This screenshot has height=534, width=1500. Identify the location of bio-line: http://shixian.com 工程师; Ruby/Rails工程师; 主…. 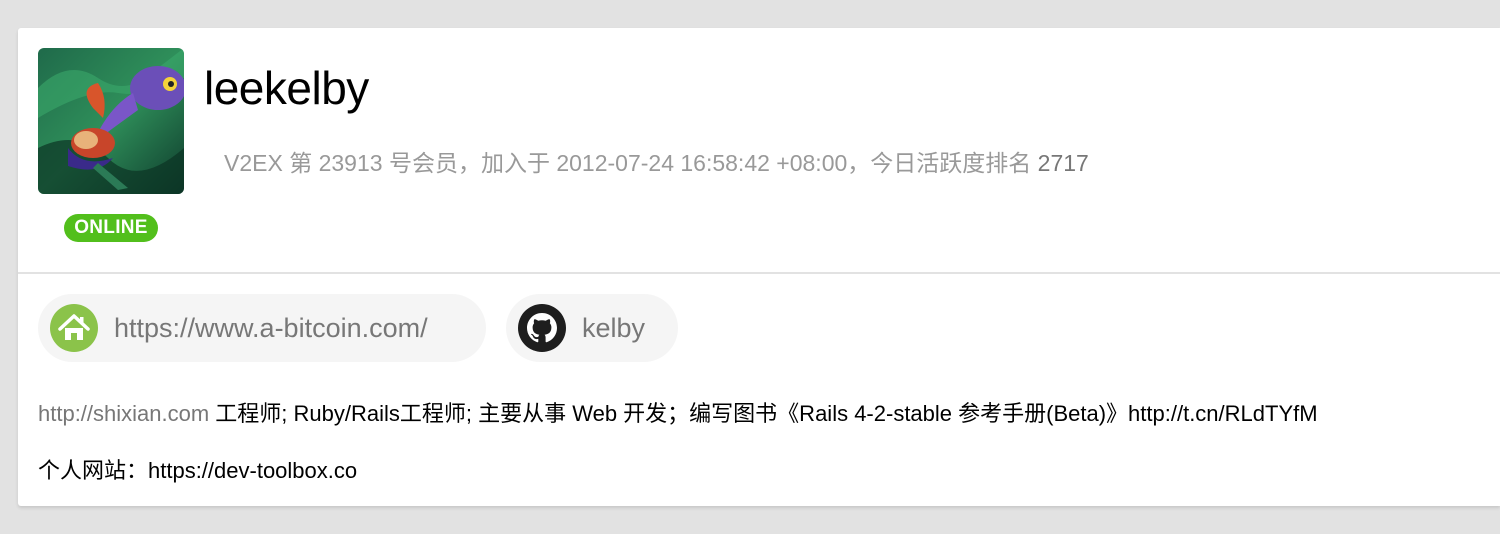
(678, 414).